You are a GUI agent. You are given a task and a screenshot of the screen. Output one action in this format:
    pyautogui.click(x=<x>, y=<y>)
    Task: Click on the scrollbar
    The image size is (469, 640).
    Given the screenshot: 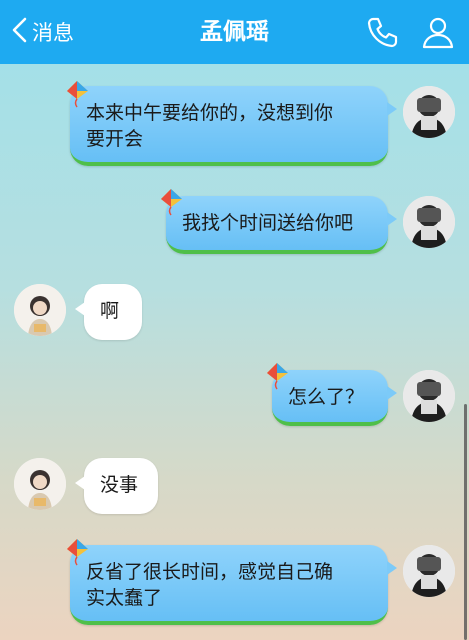 What is the action you would take?
    pyautogui.click(x=465, y=522)
    